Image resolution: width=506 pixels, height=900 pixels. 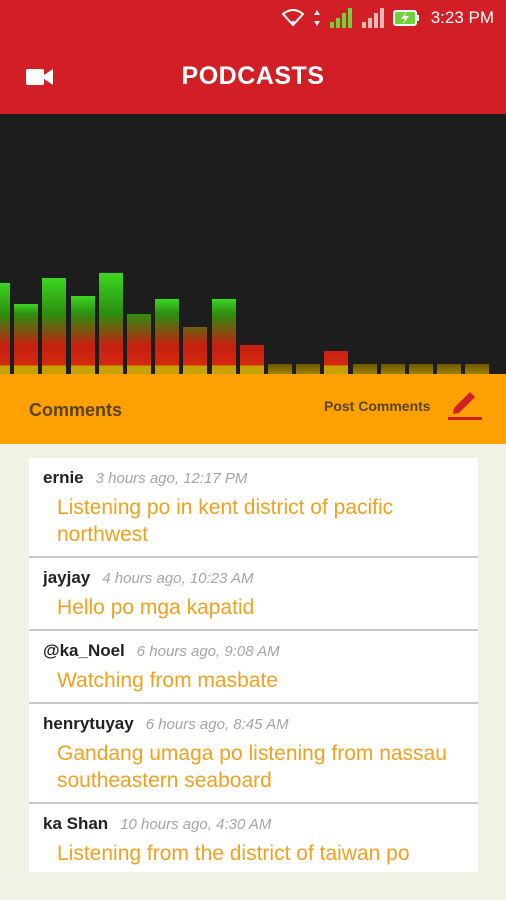 What do you see at coordinates (171, 478) in the screenshot?
I see `comment-time: 3 hours ago, 12:17 PM` at bounding box center [171, 478].